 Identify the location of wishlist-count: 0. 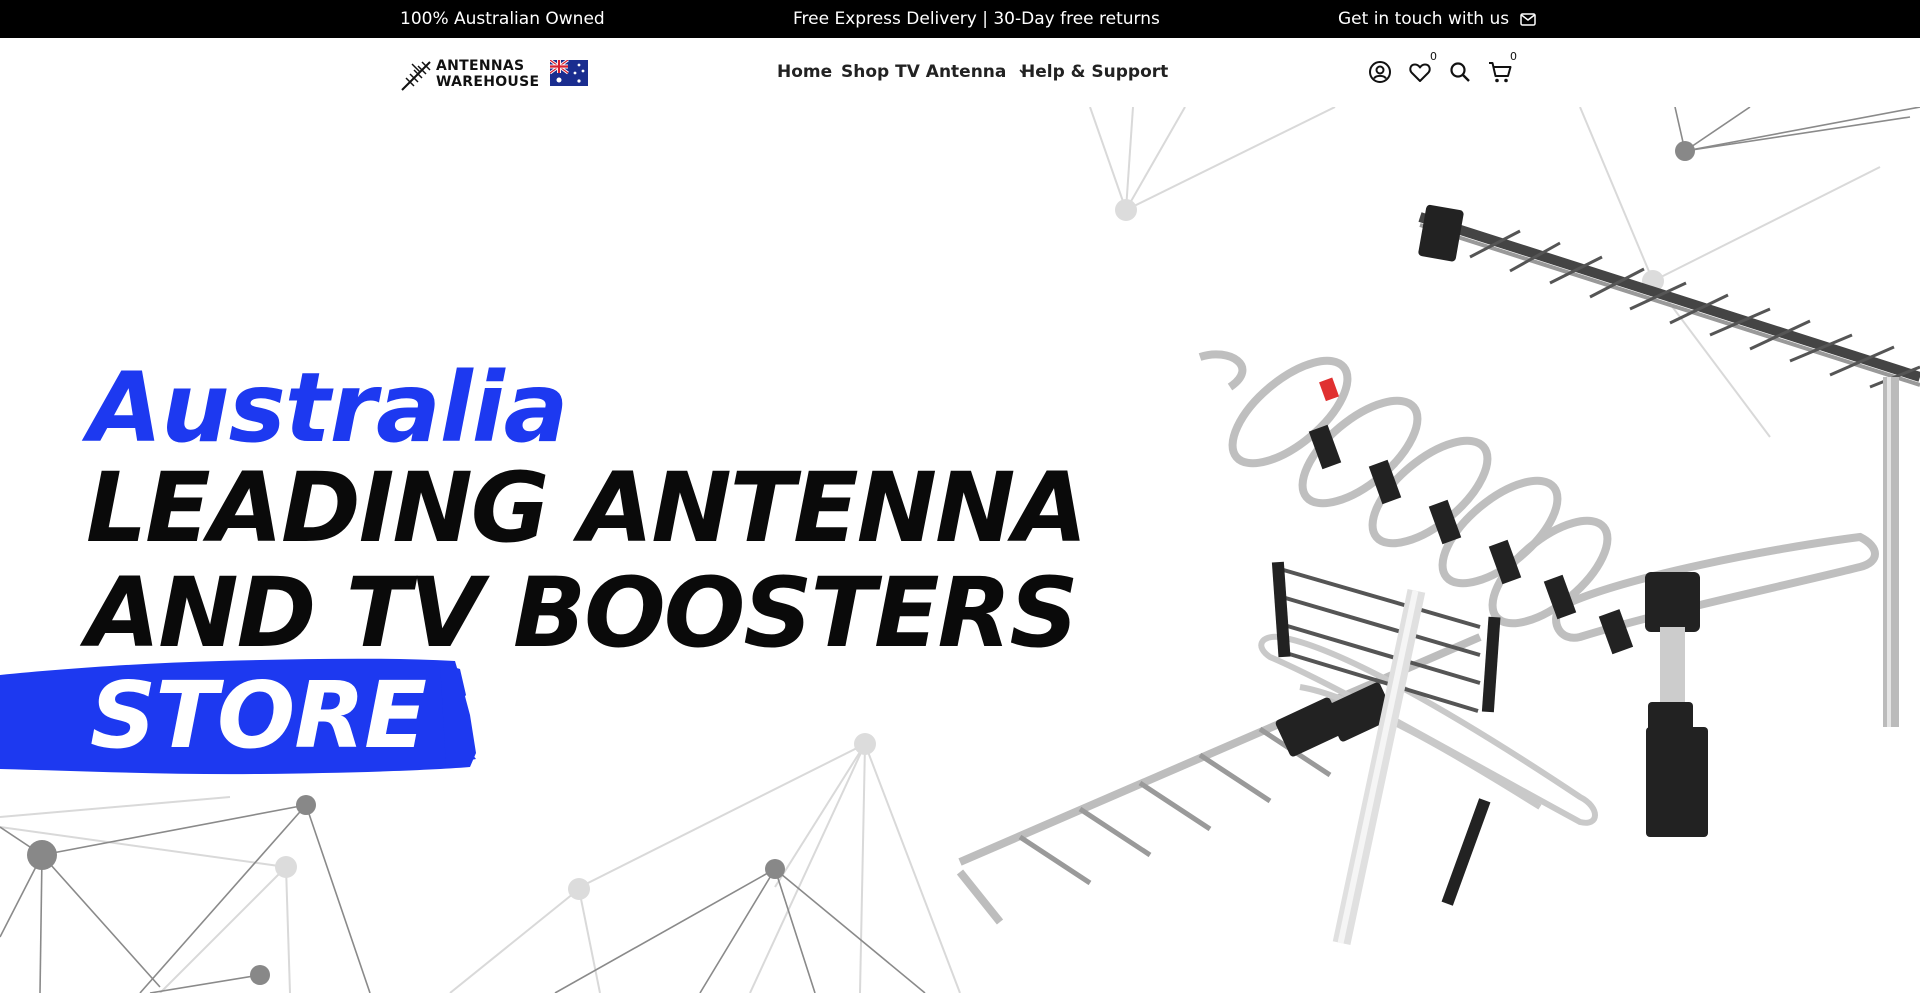
(1433, 56).